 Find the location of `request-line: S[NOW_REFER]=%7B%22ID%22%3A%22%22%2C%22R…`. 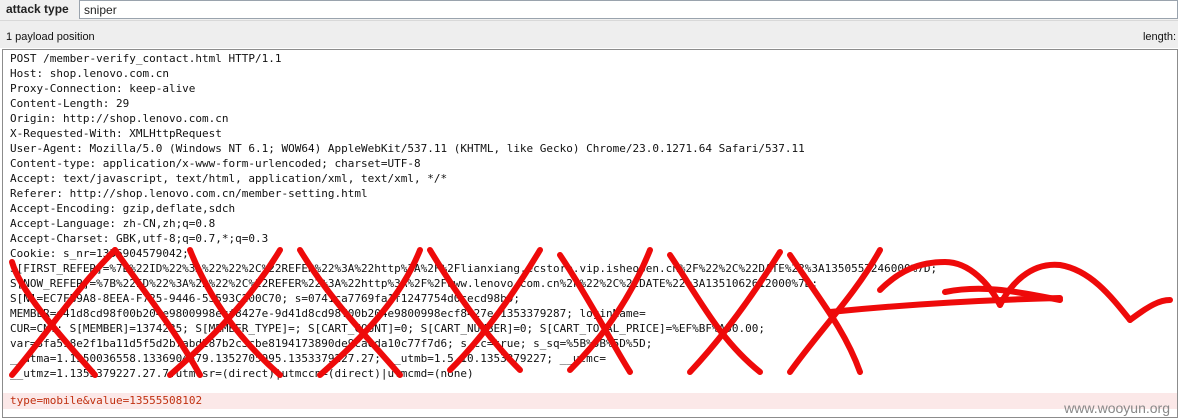

request-line: S[NOW_REFER]=%7B%22ID%22%3A%22%22%2C%22R… is located at coordinates (414, 283).